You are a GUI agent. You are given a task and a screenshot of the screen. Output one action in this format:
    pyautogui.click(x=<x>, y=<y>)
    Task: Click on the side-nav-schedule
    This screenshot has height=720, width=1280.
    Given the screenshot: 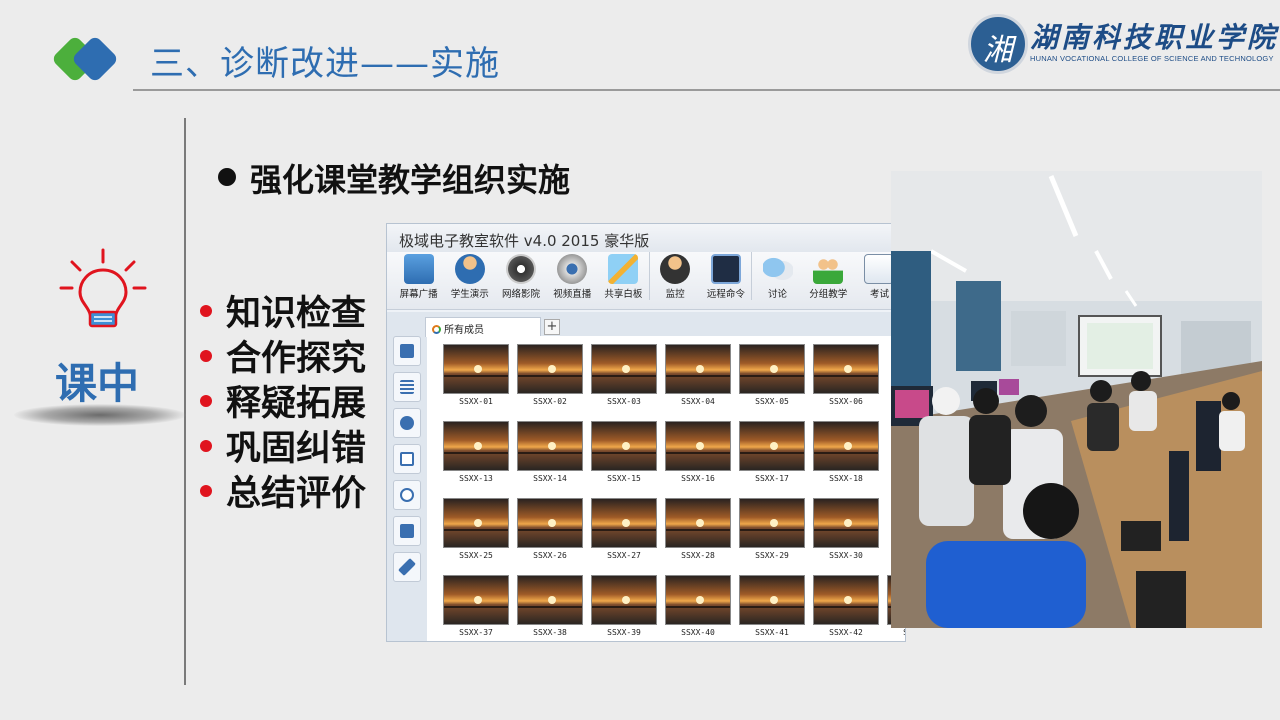 What is the action you would take?
    pyautogui.click(x=407, y=495)
    